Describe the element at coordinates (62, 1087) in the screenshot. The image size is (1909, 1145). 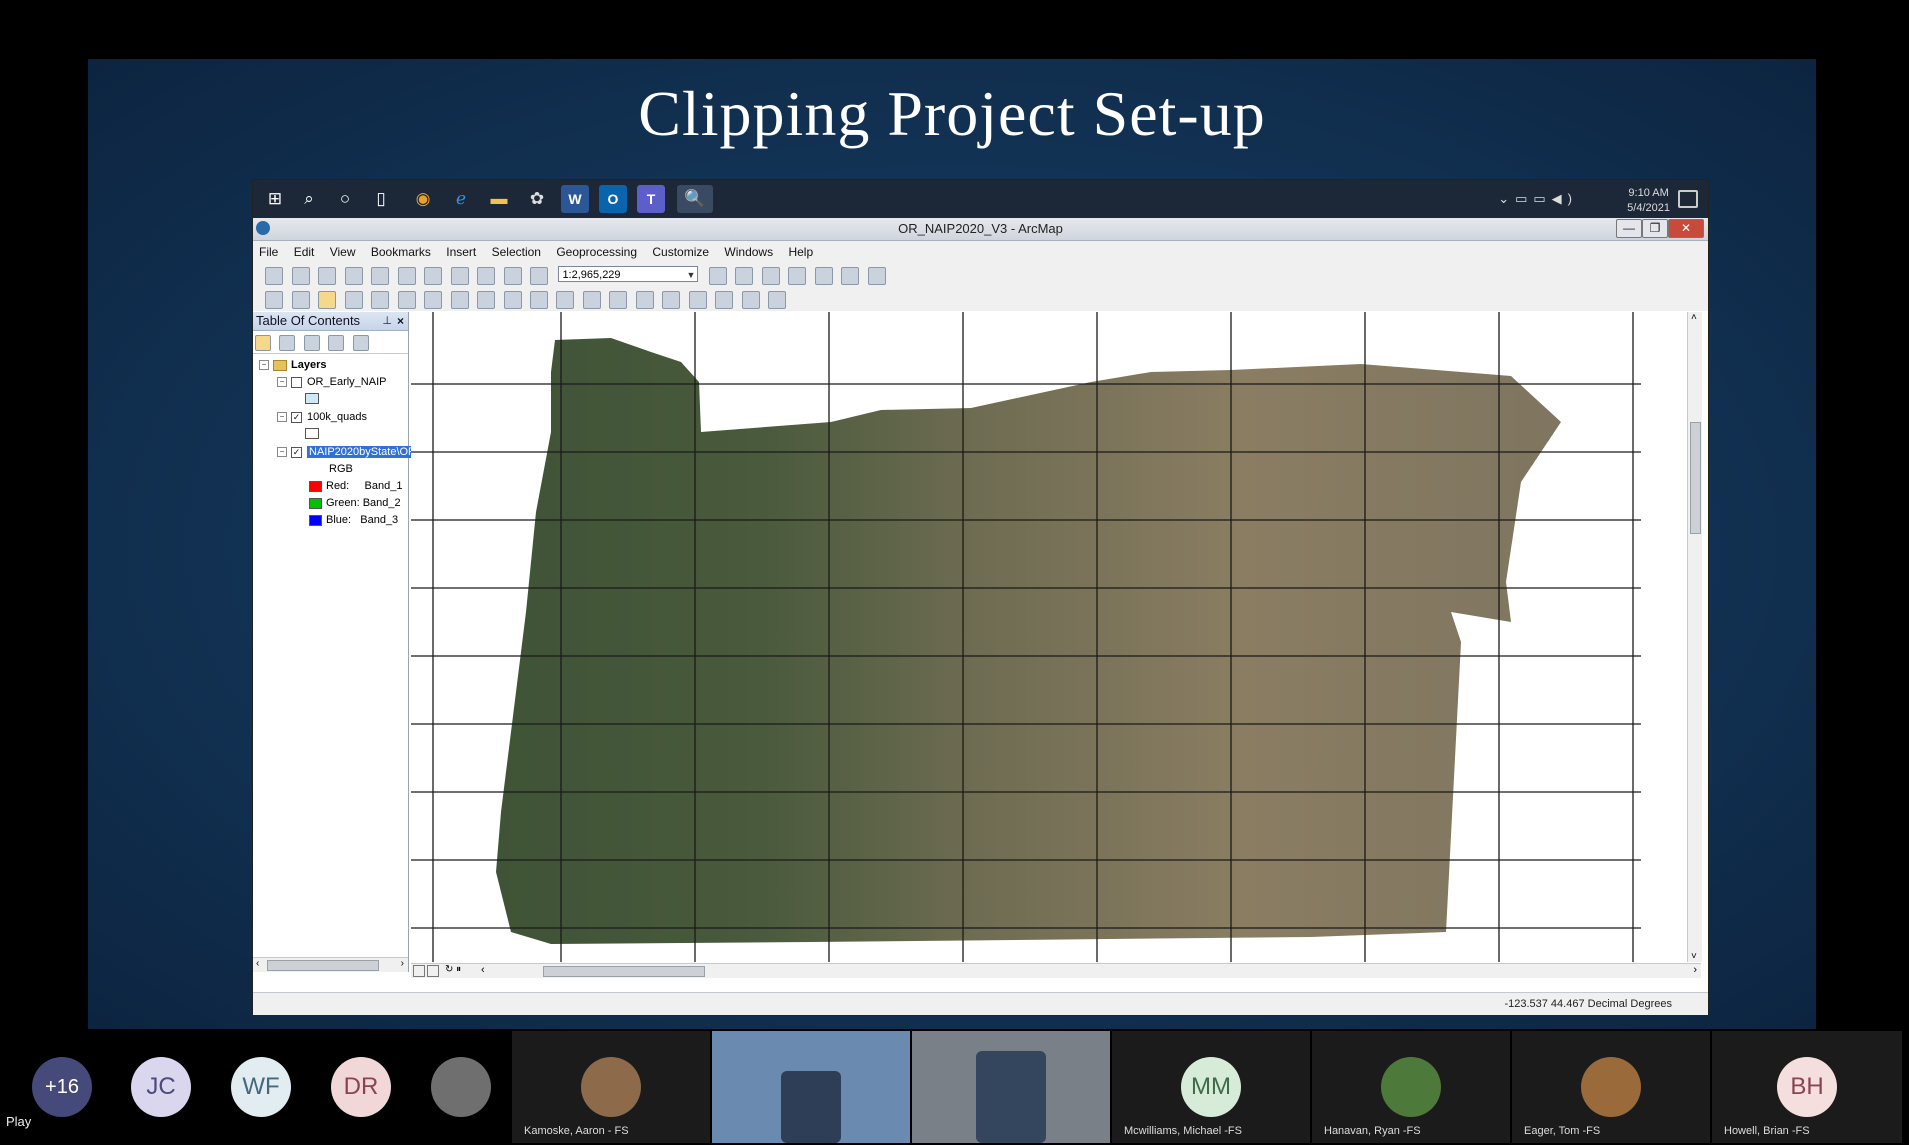
I see `more-participants-button: +16` at that location.